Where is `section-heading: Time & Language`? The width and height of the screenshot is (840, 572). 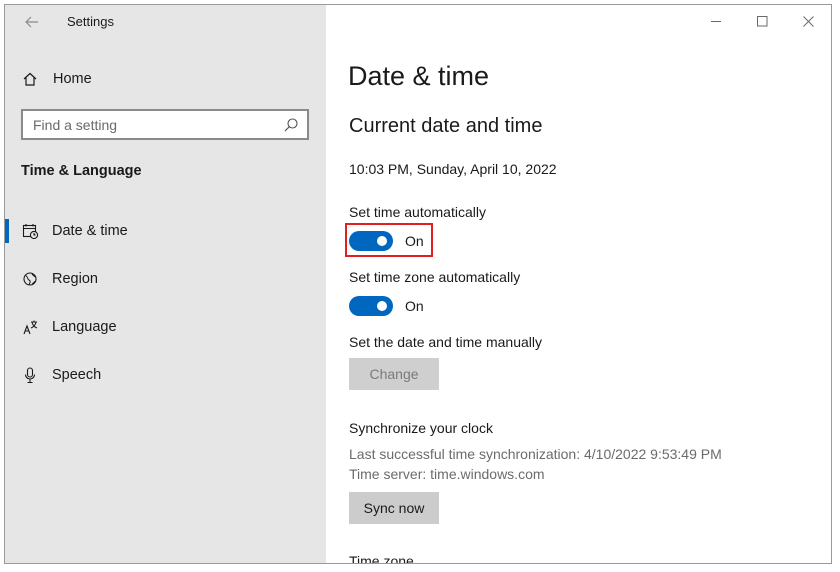 section-heading: Time & Language is located at coordinates (81, 171).